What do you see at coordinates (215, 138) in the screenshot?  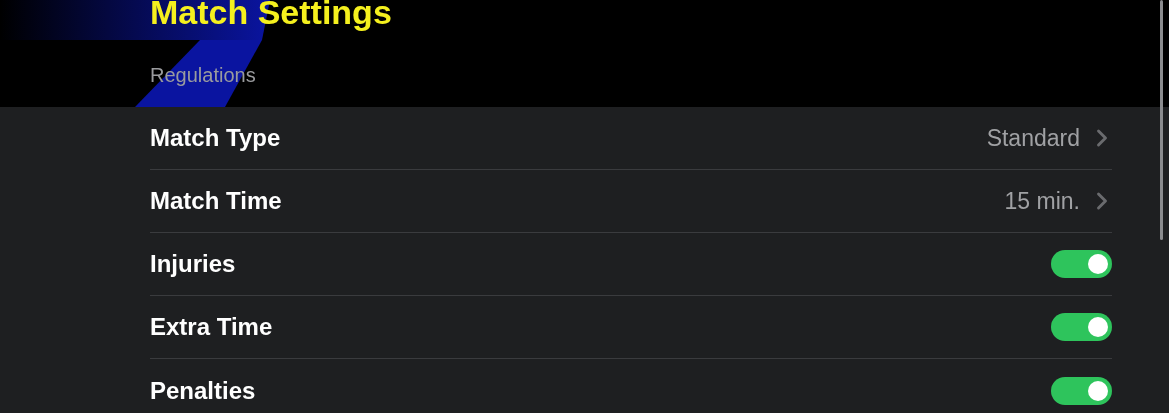 I see `setting-label: Match Type` at bounding box center [215, 138].